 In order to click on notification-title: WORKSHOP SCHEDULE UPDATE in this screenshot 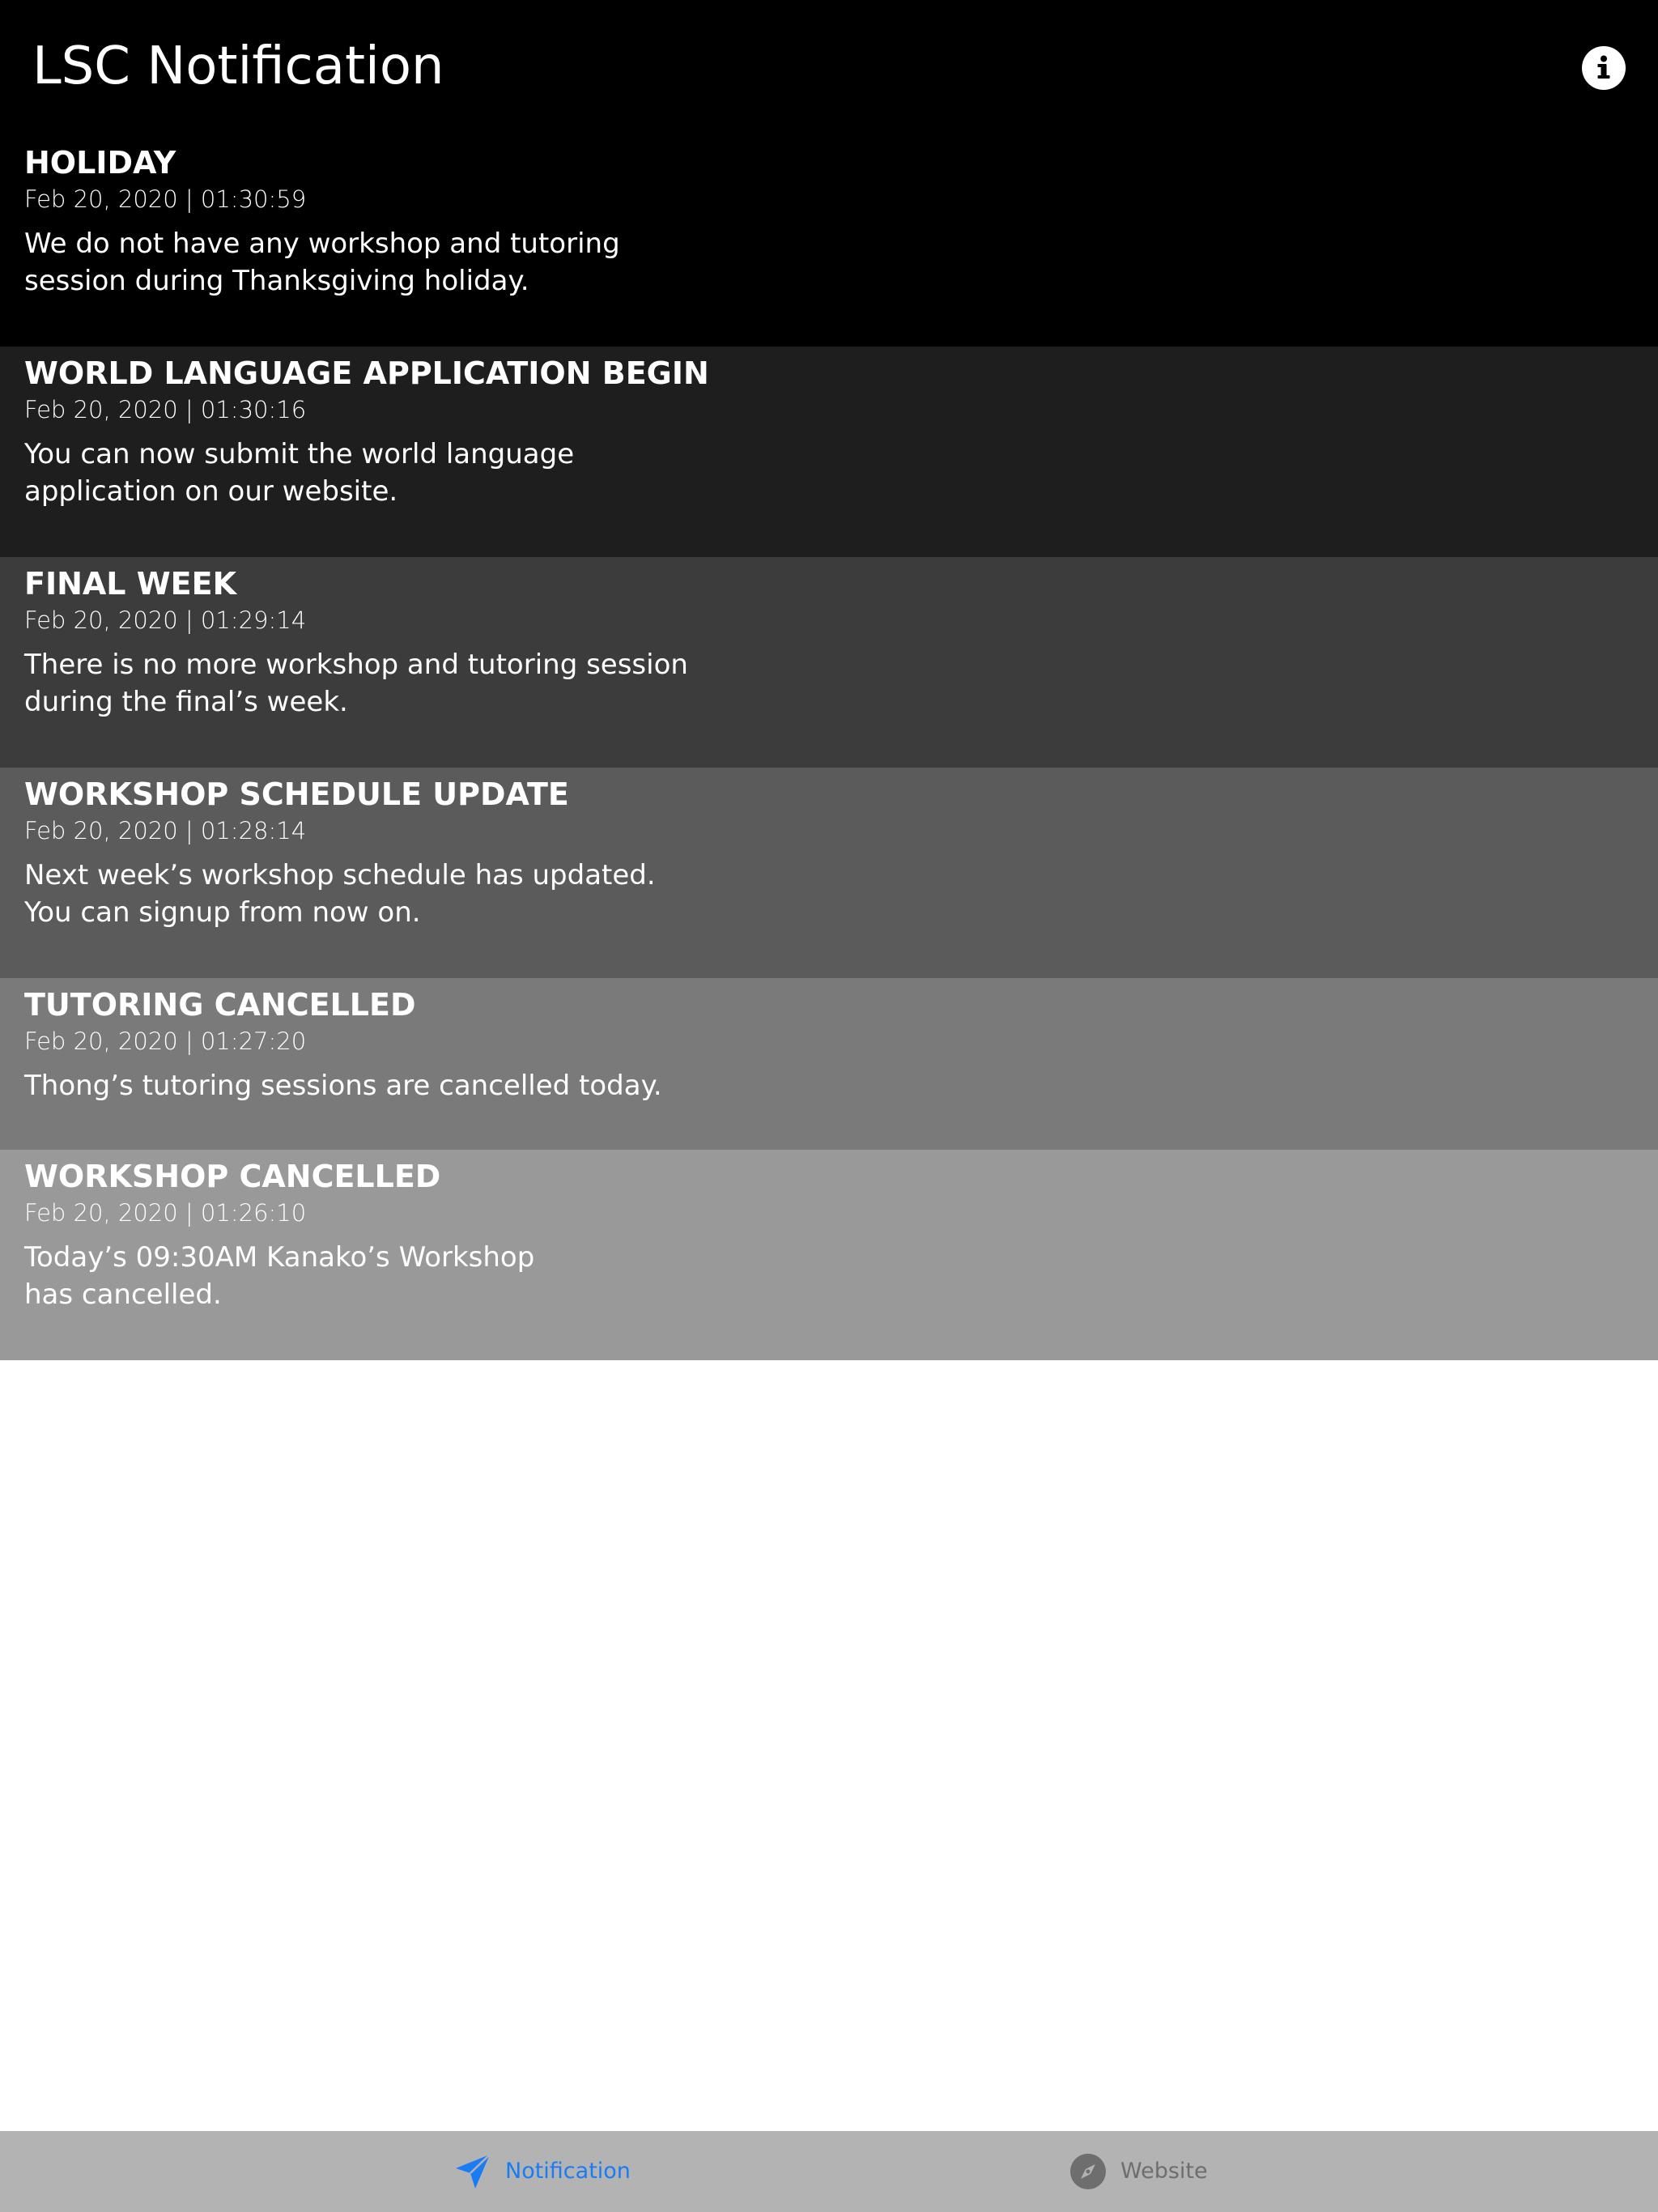, I will do `click(296, 794)`.